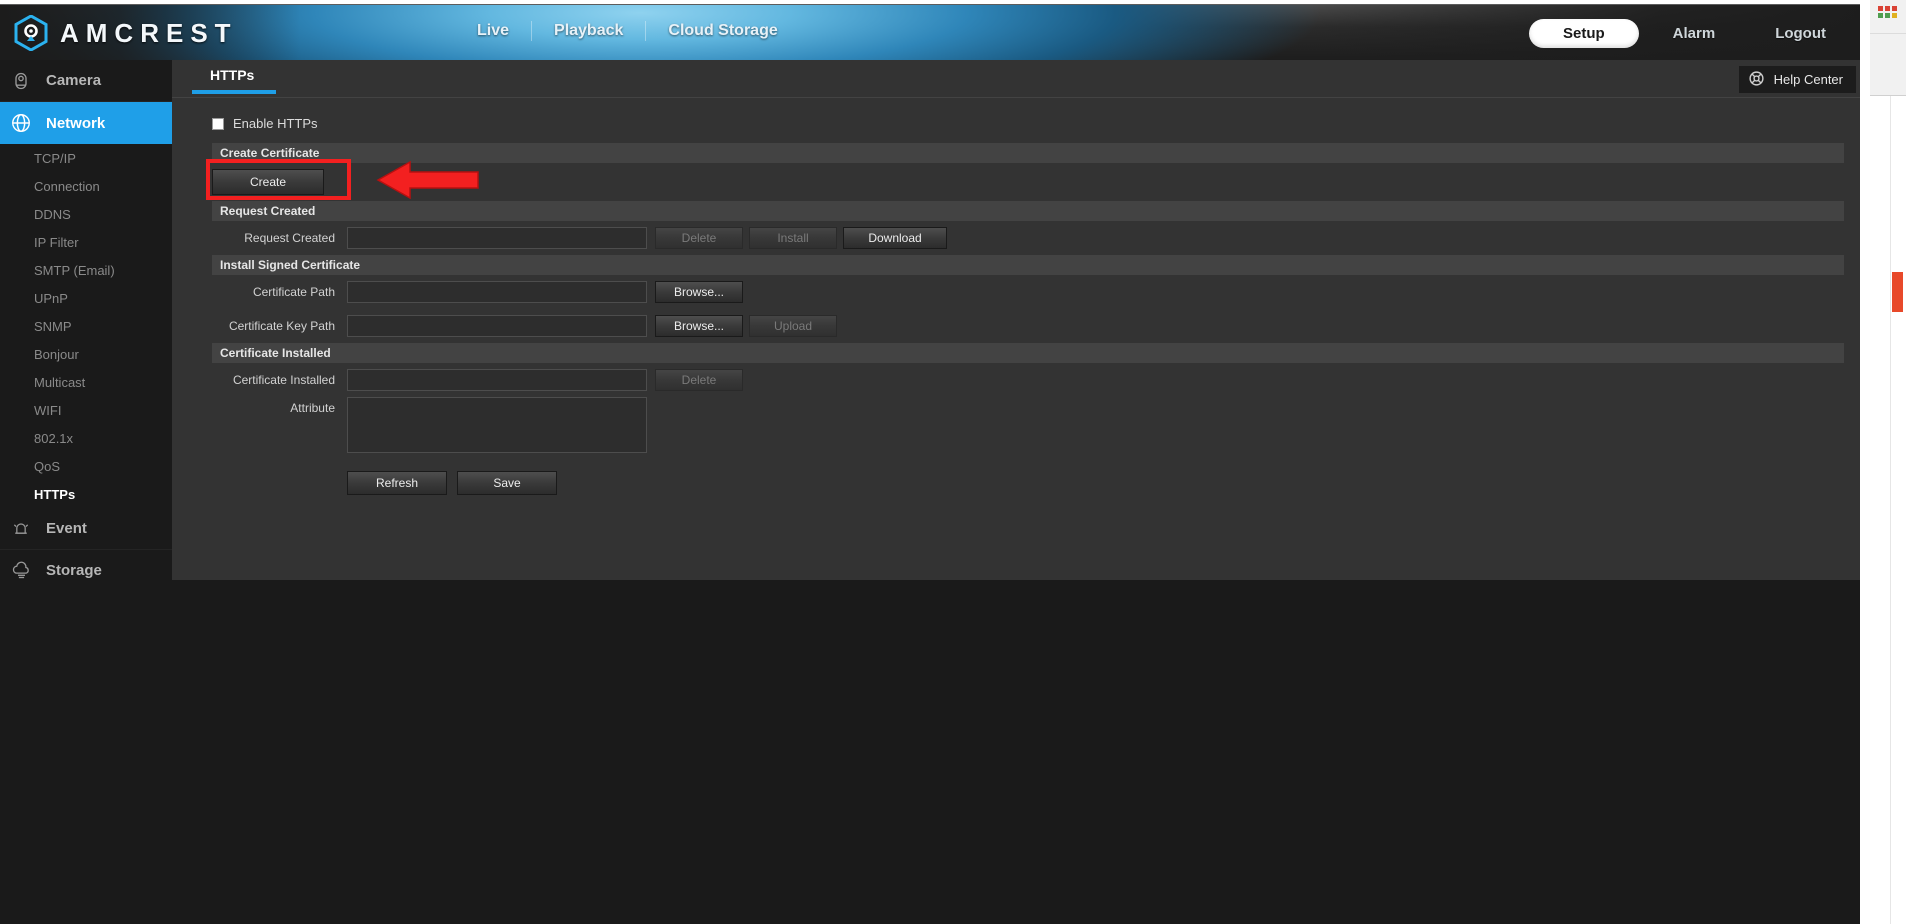 Image resolution: width=1906 pixels, height=924 pixels. I want to click on request-created-row: Request Created Delete Install Download, so click(1021, 238).